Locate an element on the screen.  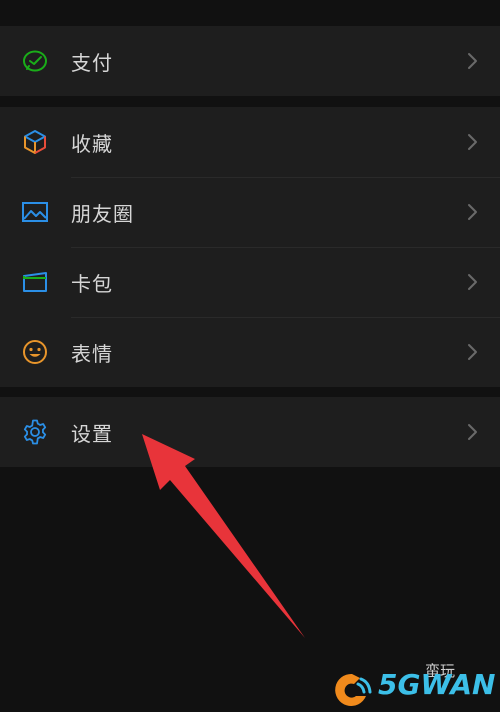
red-arrow-annotation is located at coordinates (223, 536).